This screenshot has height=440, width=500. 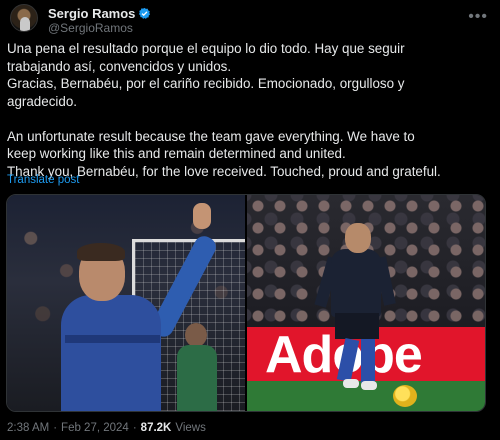 What do you see at coordinates (145, 13) in the screenshot?
I see `verified-badge-icon` at bounding box center [145, 13].